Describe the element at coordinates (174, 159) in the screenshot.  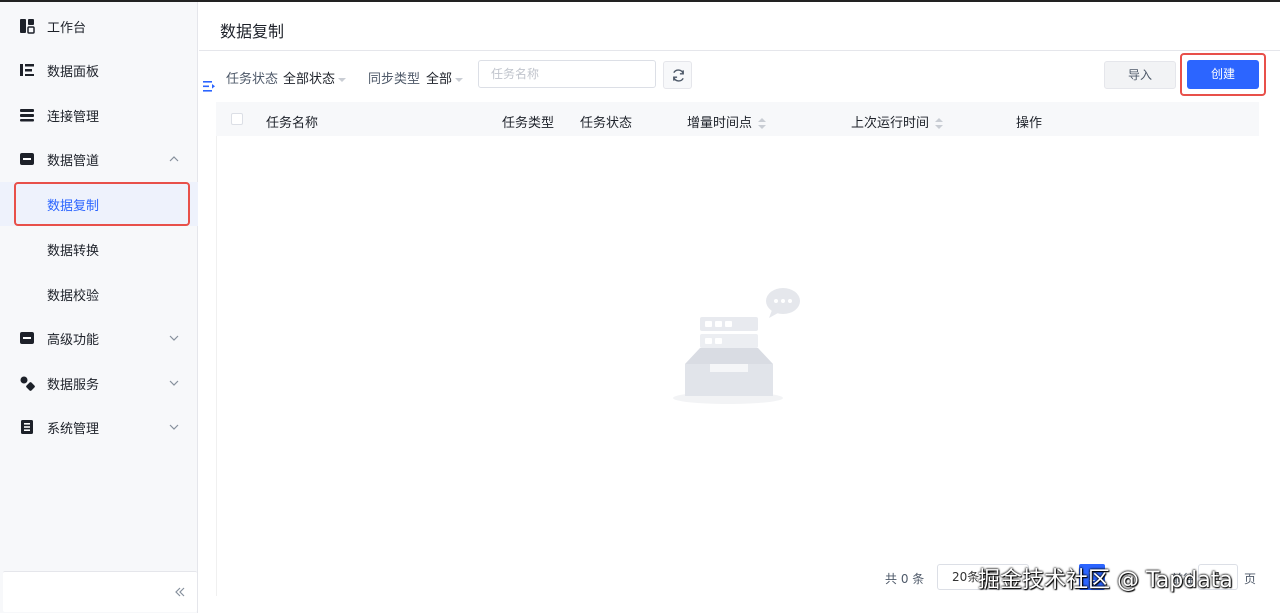
I see `chevron-up-icon` at that location.